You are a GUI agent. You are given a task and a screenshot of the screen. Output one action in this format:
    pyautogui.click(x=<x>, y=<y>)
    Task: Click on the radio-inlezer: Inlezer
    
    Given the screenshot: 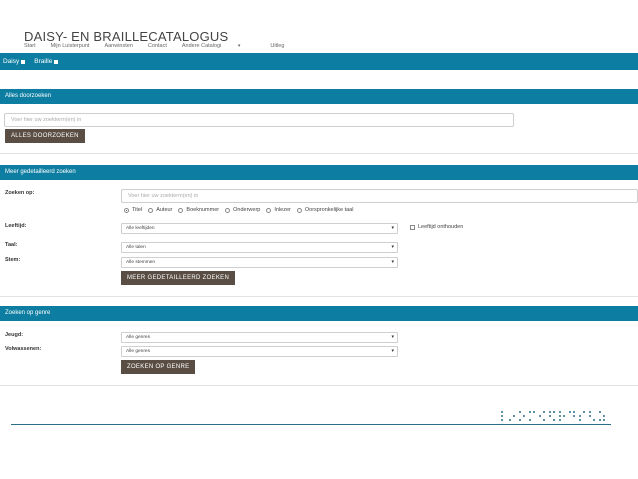 What is the action you would take?
    pyautogui.click(x=278, y=210)
    